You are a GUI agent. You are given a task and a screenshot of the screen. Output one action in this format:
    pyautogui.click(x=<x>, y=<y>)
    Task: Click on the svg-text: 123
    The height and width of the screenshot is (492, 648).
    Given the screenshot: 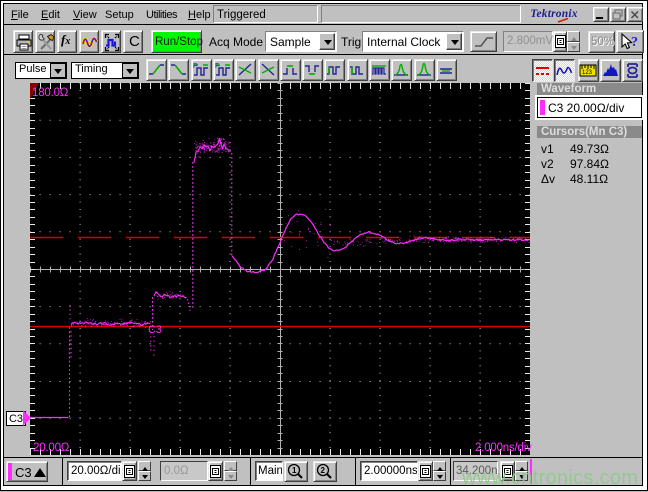 What is the action you would take?
    pyautogui.click(x=587, y=73)
    